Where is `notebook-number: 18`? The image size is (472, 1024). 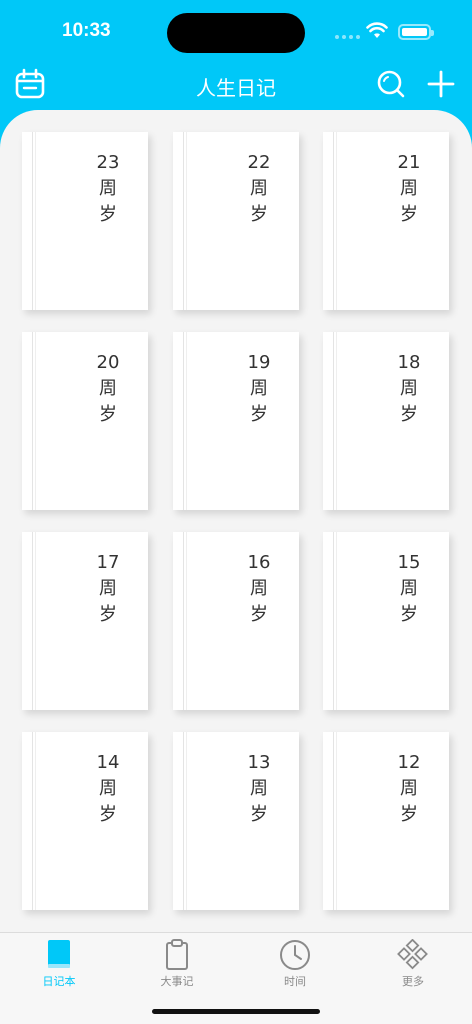 notebook-number: 18 is located at coordinates (409, 362).